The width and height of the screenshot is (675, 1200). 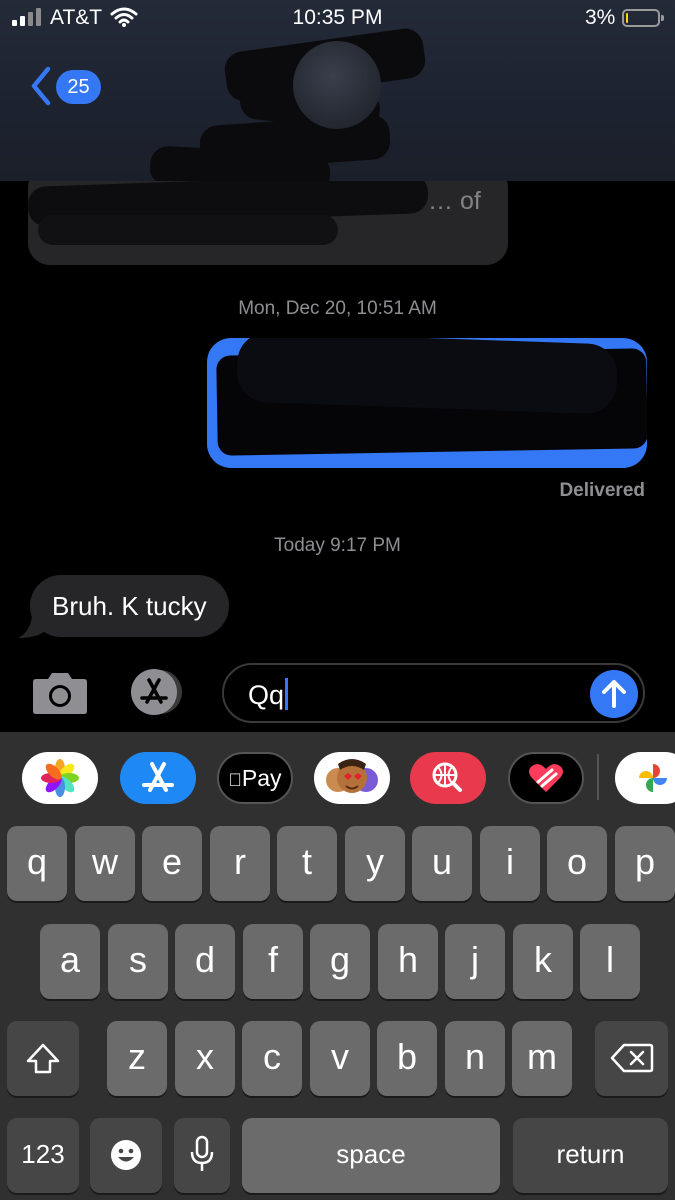 I want to click on key-m: m, so click(x=542, y=1058).